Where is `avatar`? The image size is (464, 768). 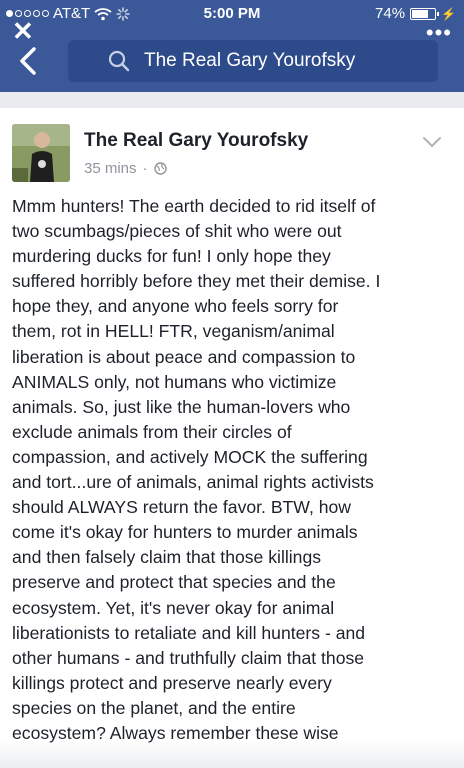
avatar is located at coordinates (41, 153).